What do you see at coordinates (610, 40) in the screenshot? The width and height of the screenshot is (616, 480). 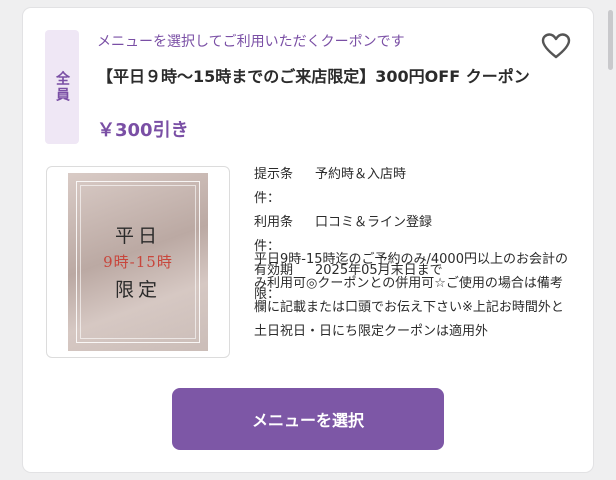 I see `page-scrollbar` at bounding box center [610, 40].